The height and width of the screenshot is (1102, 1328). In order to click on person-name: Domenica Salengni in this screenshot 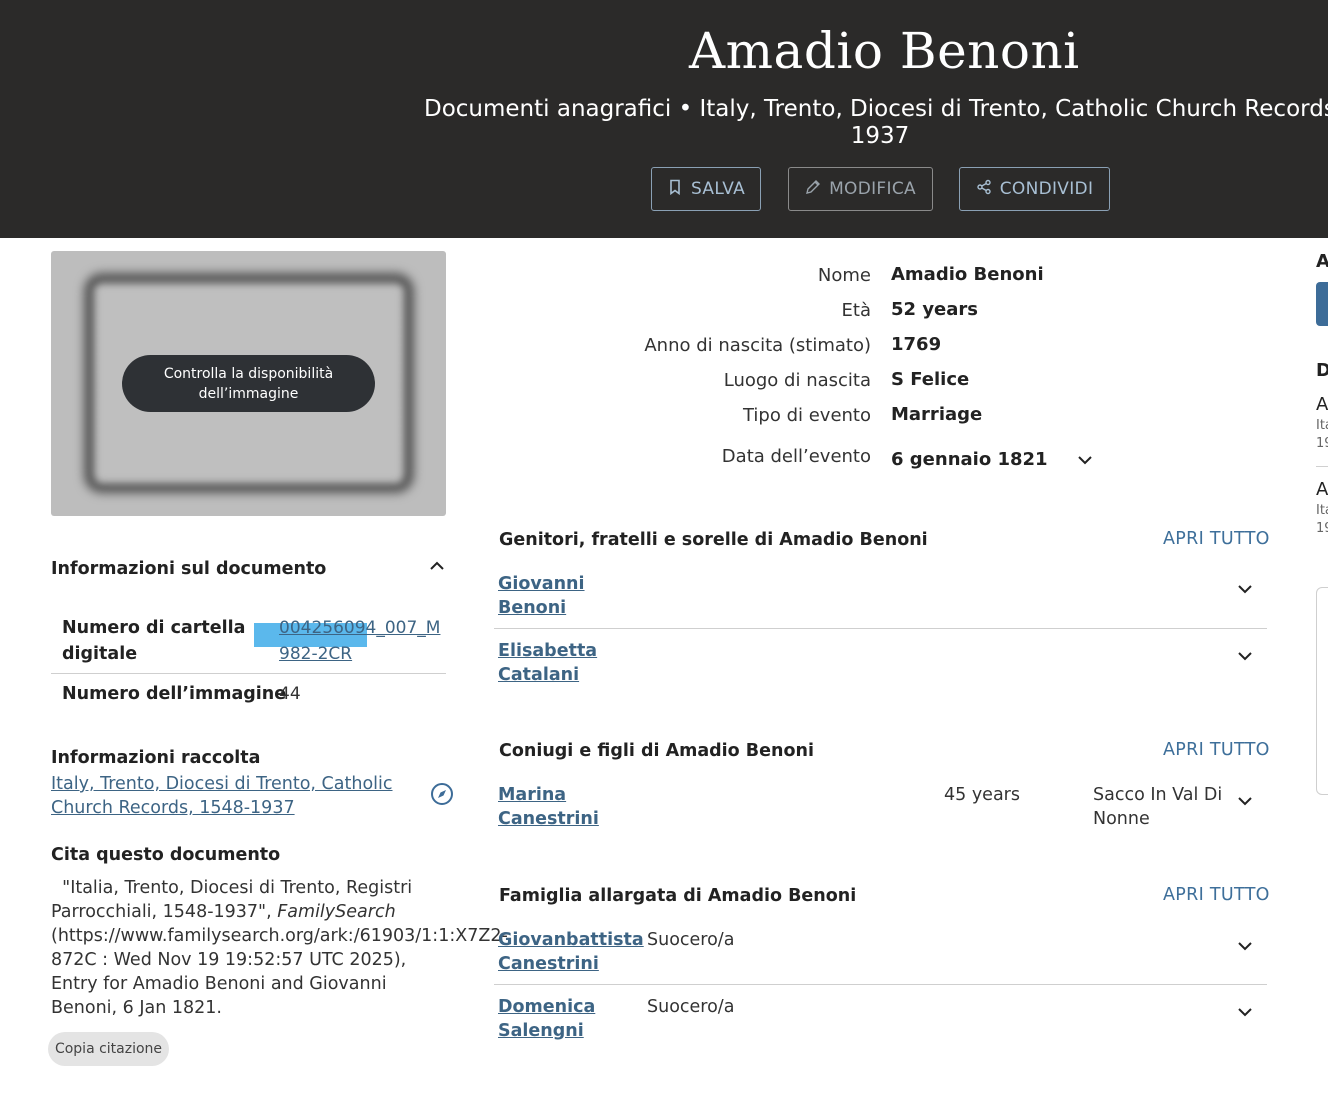, I will do `click(546, 1019)`.